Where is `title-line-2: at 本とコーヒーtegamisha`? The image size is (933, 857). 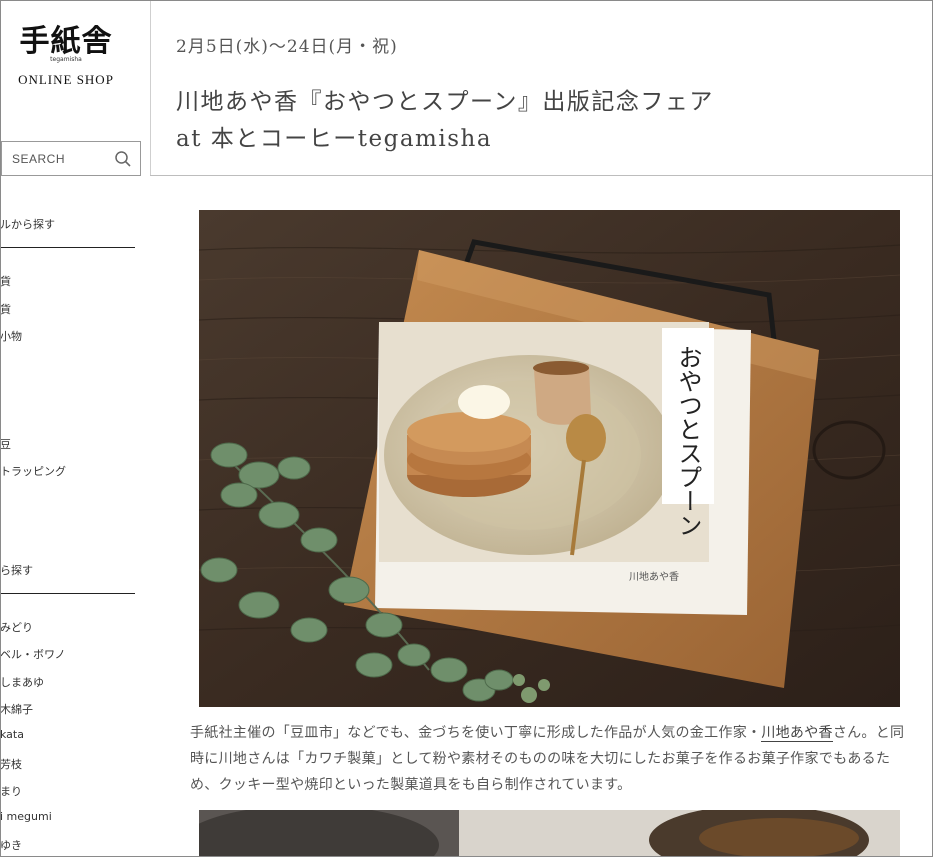 title-line-2: at 本とコーヒーtegamisha is located at coordinates (334, 139).